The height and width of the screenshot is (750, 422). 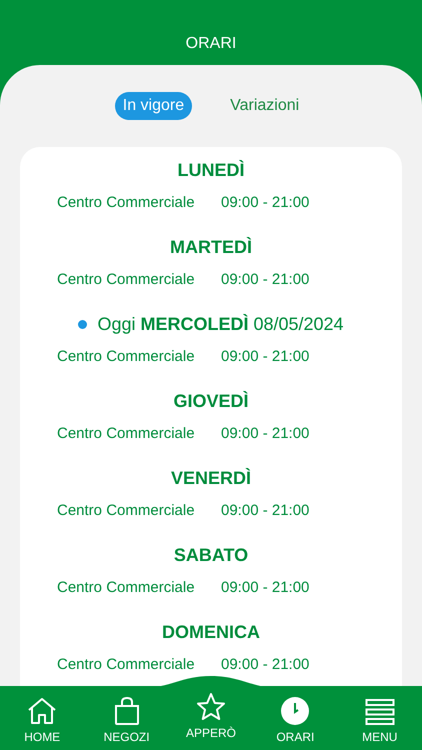 What do you see at coordinates (220, 324) in the screenshot?
I see `day-heading: Oggi MERCOLEDÌ 08/05/2024` at bounding box center [220, 324].